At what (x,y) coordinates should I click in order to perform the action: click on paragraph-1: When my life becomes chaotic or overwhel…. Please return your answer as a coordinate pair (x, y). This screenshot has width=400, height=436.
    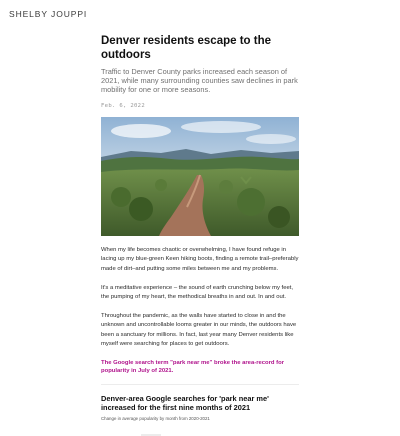
    Looking at the image, I should click on (200, 259).